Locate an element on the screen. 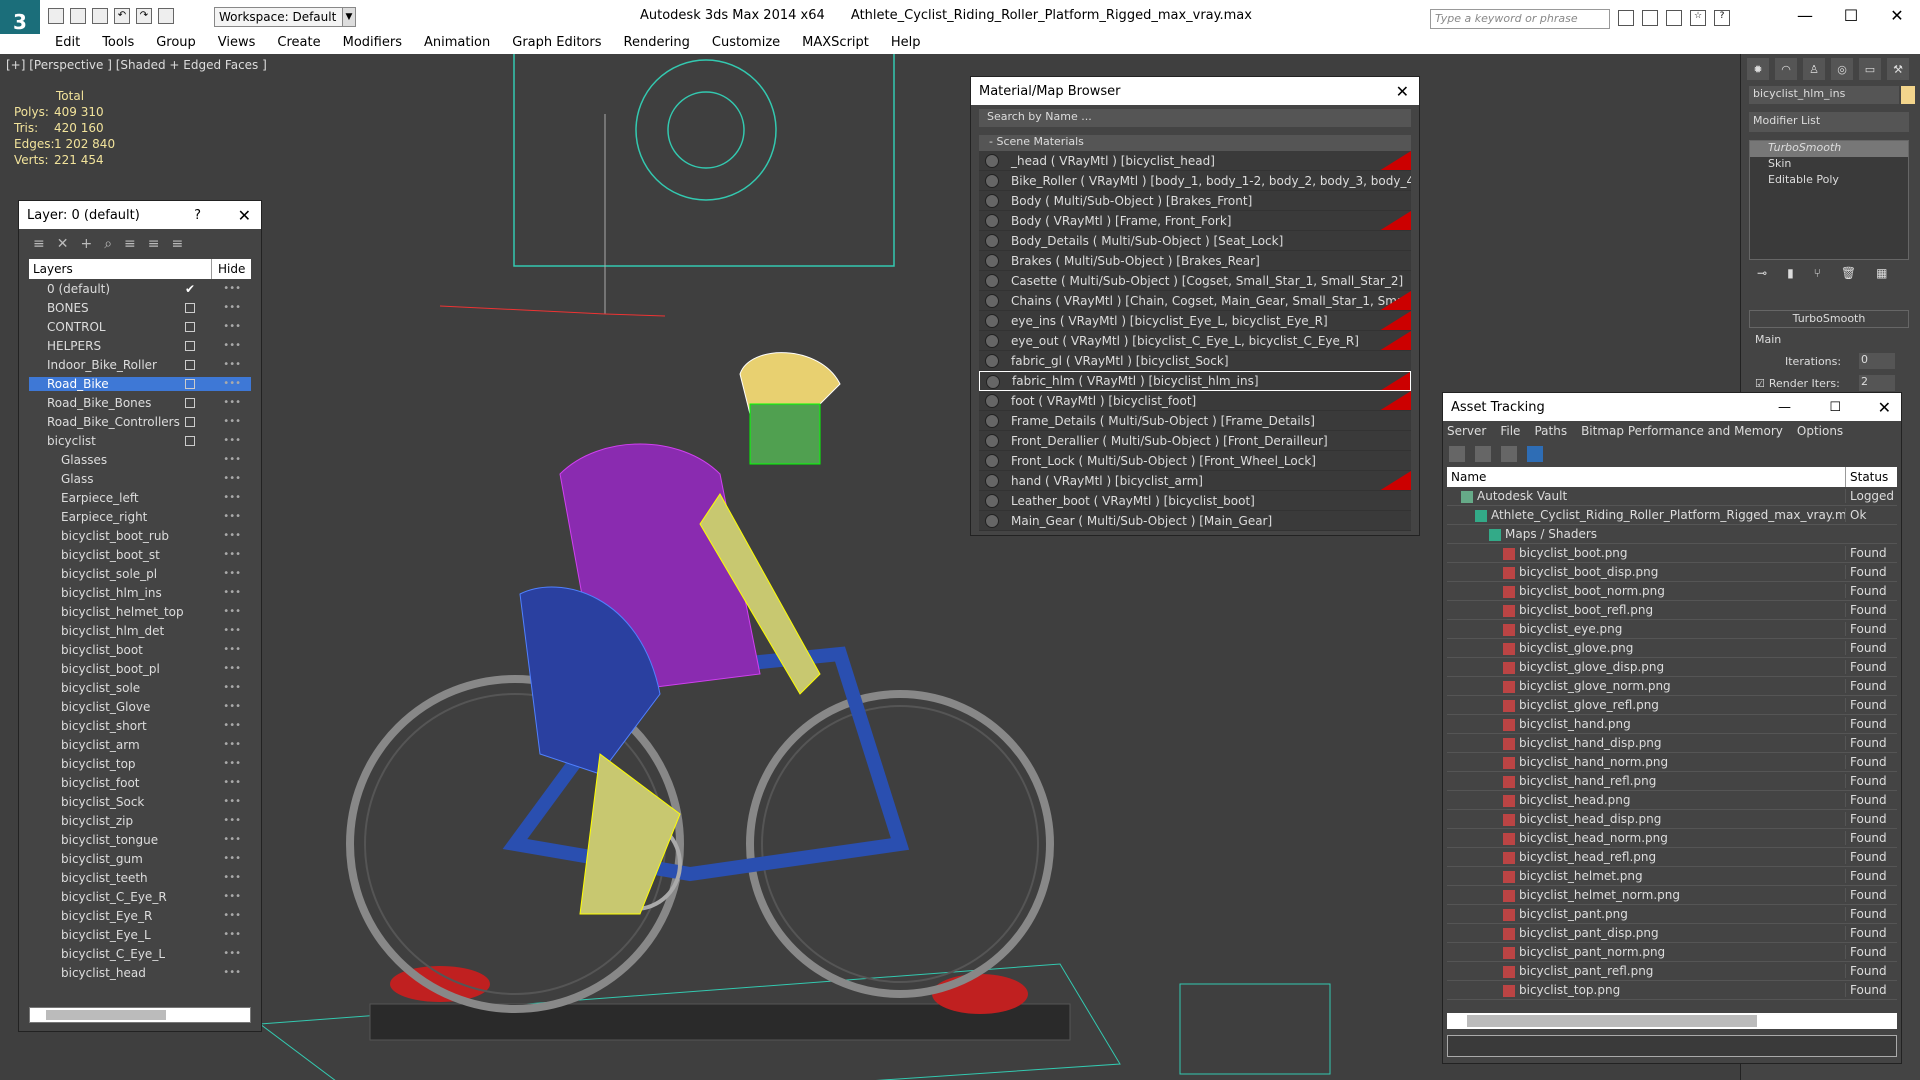 The width and height of the screenshot is (1920, 1080). menu-edit: Edit is located at coordinates (67, 44).